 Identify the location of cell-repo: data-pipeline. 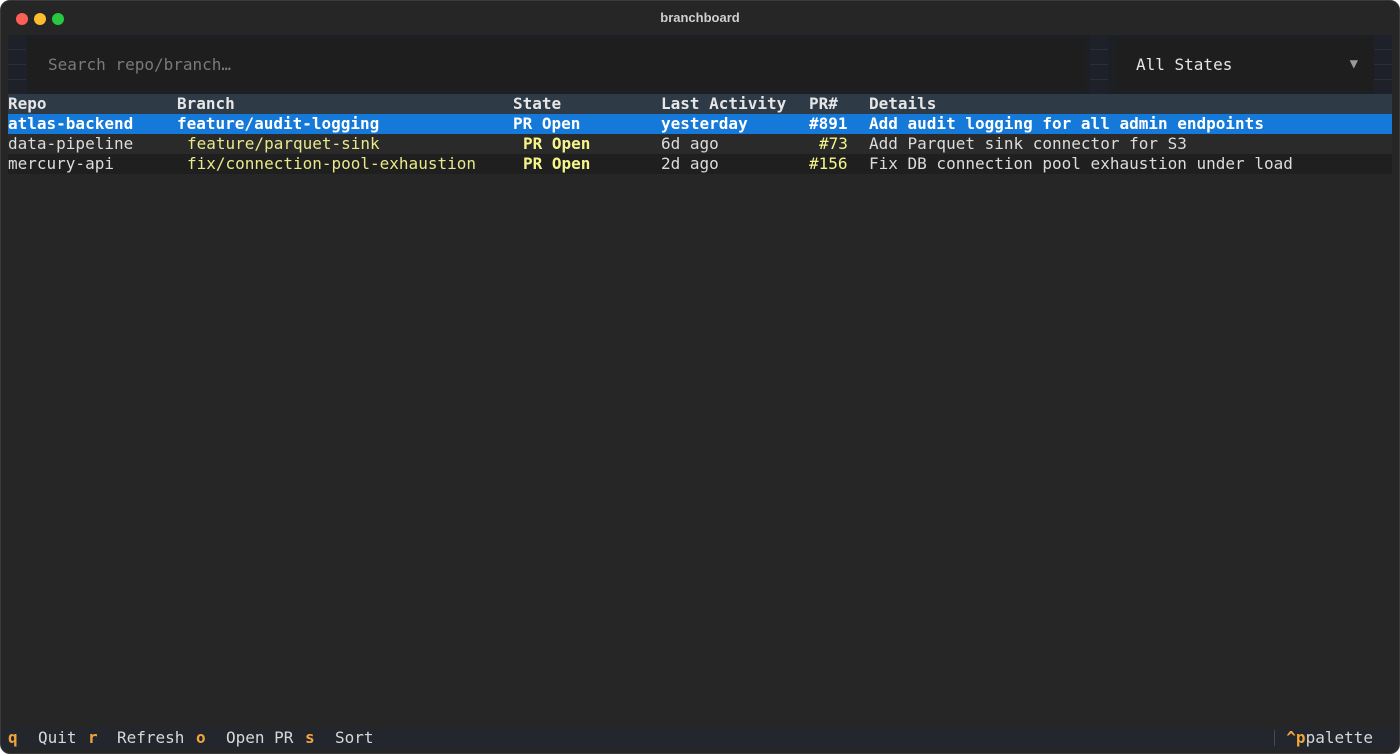
(71, 143).